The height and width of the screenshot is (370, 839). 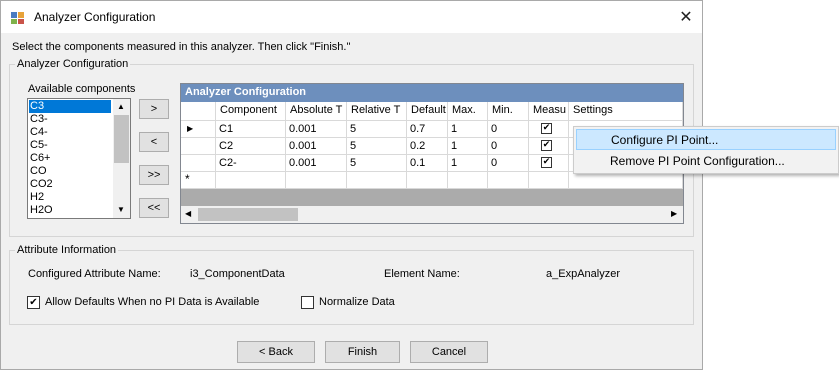 What do you see at coordinates (508, 111) in the screenshot?
I see `column-header-min: Min.` at bounding box center [508, 111].